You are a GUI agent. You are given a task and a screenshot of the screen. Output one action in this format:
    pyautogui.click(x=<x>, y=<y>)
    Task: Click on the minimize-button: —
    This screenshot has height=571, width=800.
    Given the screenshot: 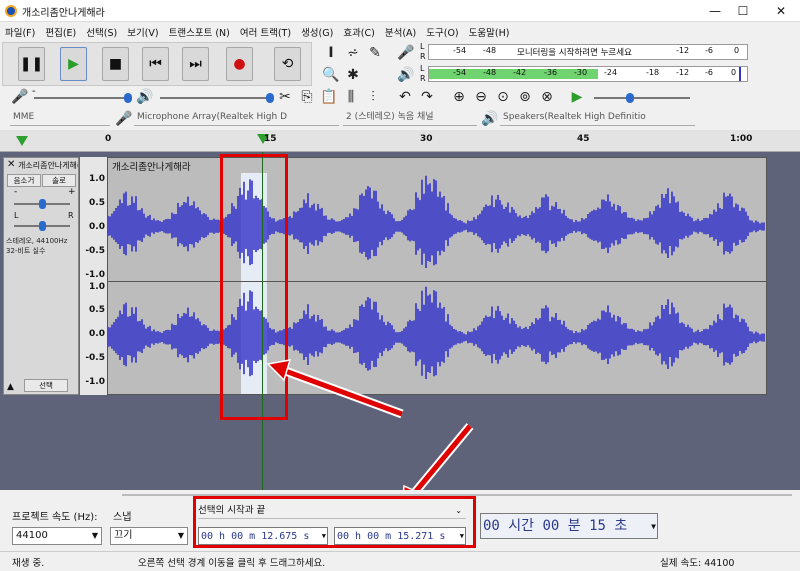 What is the action you would take?
    pyautogui.click(x=715, y=11)
    